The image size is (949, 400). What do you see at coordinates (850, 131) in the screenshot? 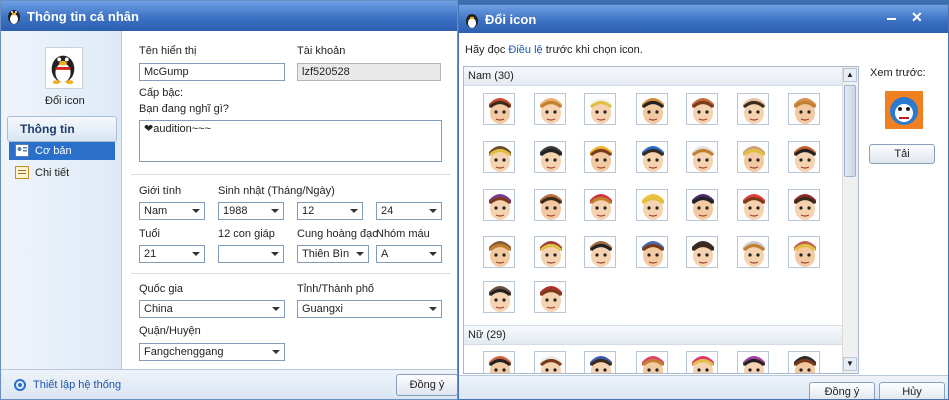
I see `scroll-thumb` at bounding box center [850, 131].